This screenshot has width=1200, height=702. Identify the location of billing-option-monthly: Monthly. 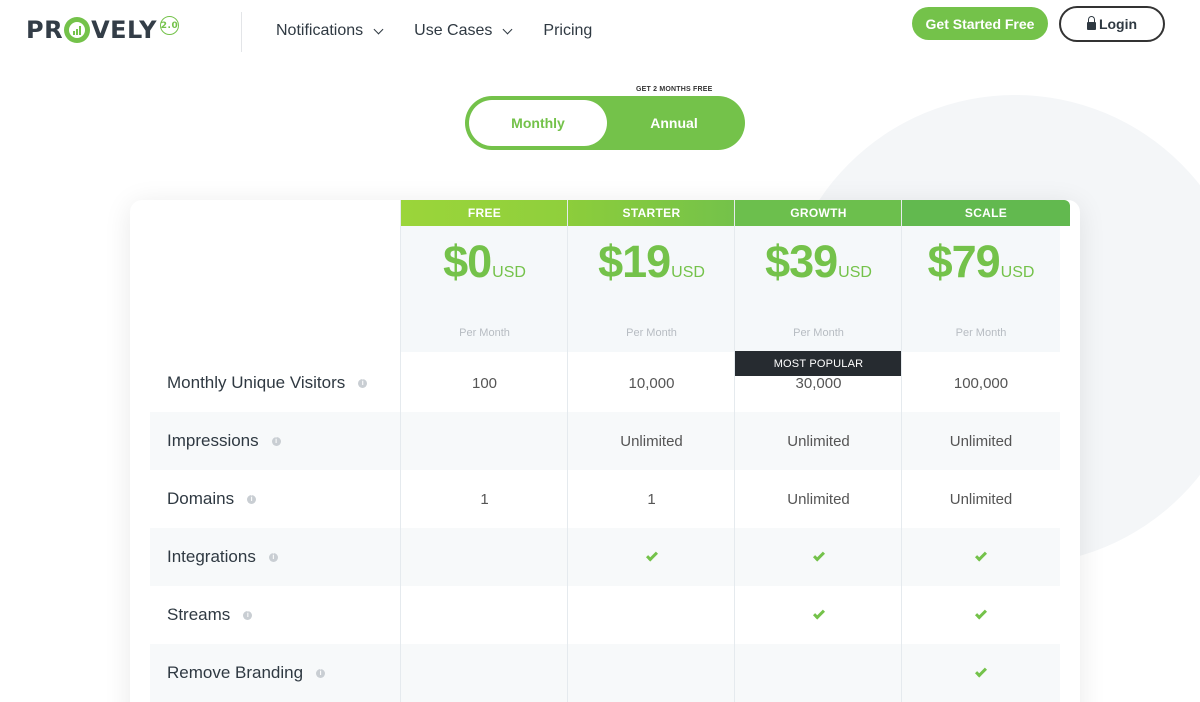
(538, 123).